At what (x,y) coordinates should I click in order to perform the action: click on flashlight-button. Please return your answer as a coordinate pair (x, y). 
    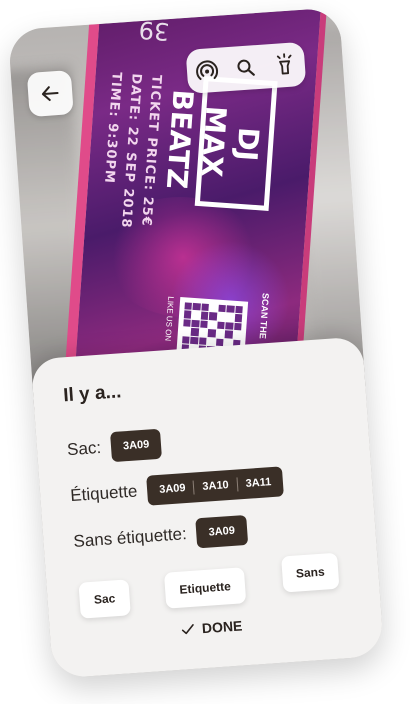
    Looking at the image, I should click on (285, 65).